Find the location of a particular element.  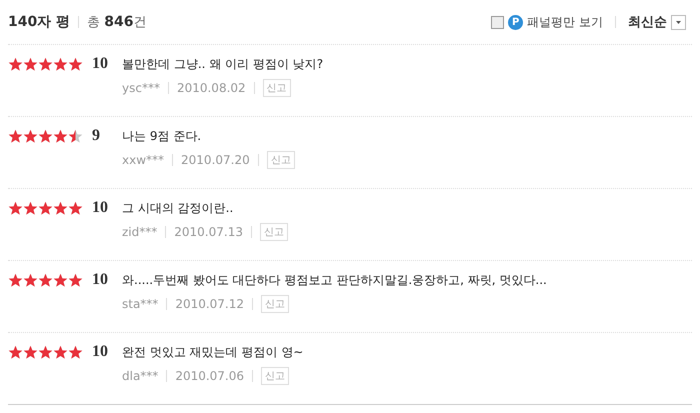

user-id: sta*** is located at coordinates (140, 304).